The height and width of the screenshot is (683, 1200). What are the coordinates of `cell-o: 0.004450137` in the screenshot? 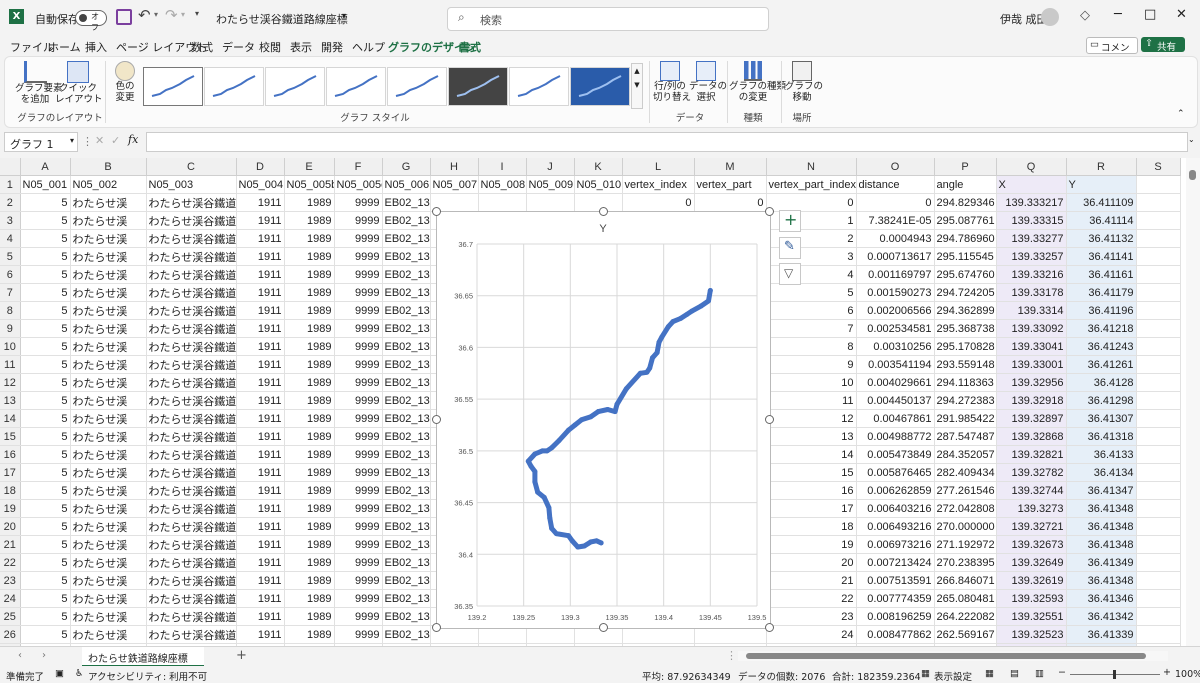 It's located at (895, 400).